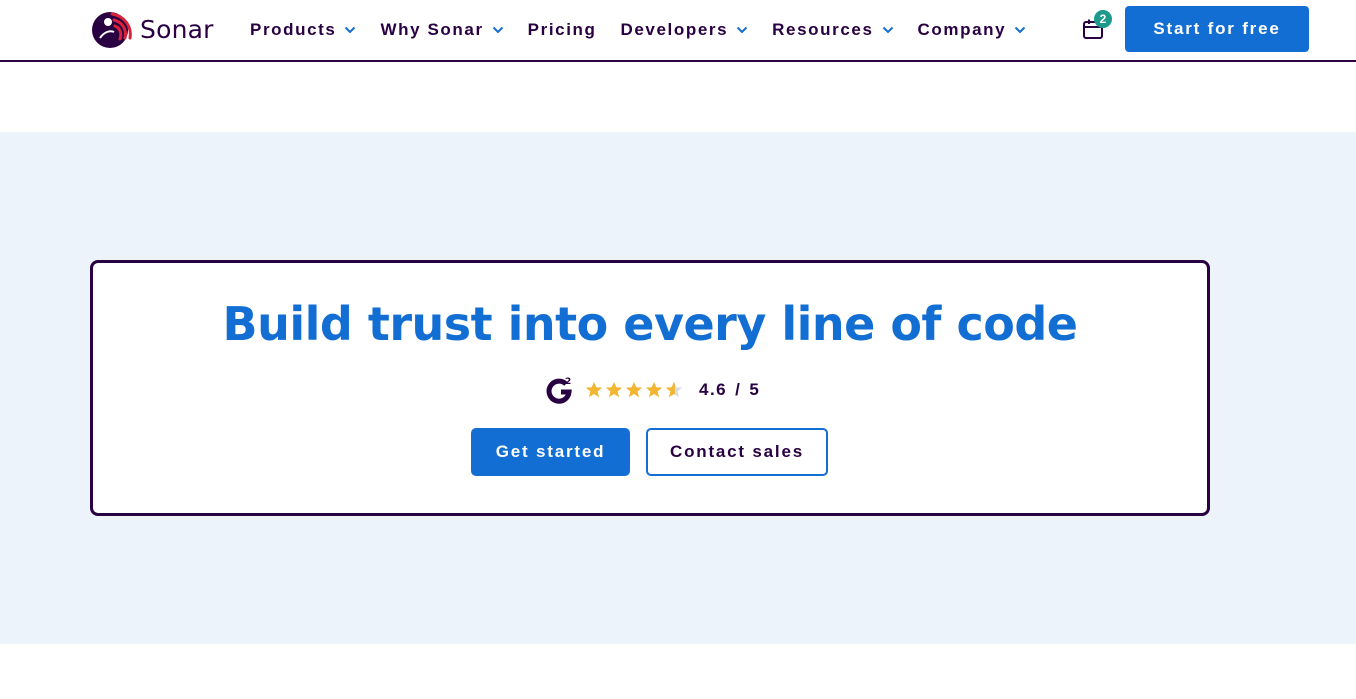 The image size is (1356, 699). Describe the element at coordinates (560, 390) in the screenshot. I see `g2-logo-icon: 2` at that location.